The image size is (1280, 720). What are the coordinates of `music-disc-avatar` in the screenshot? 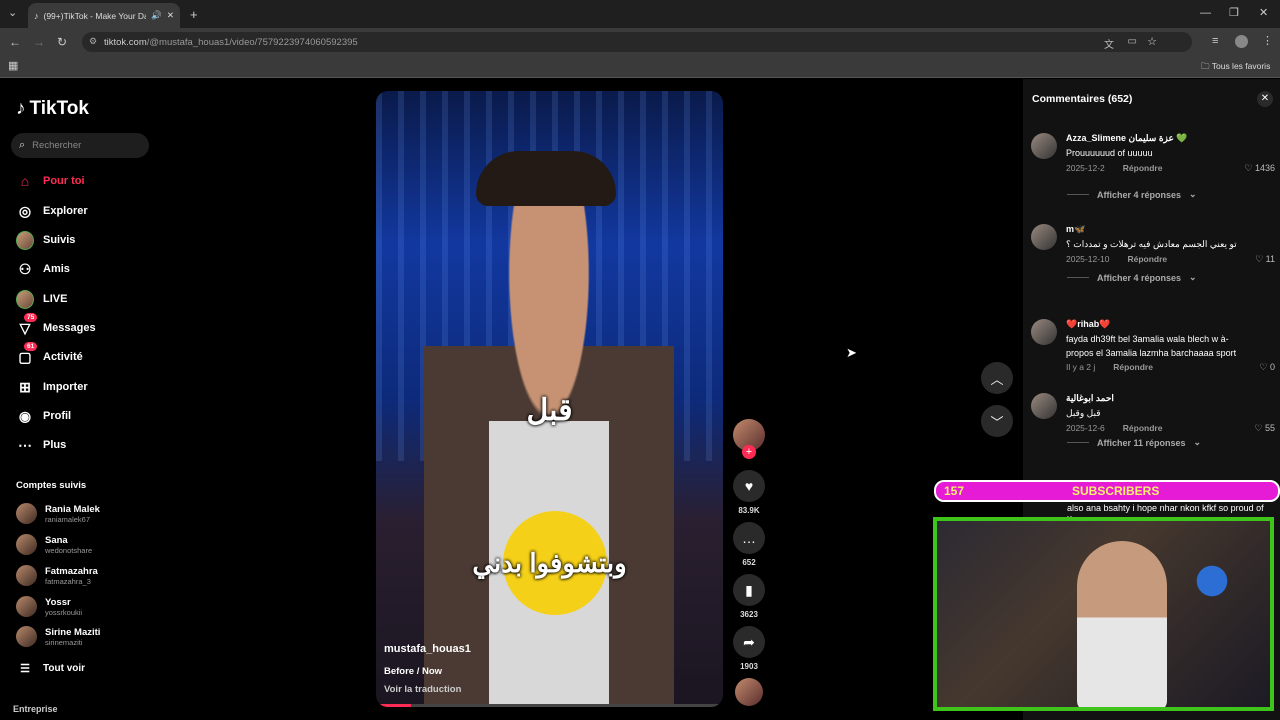 It's located at (749, 692).